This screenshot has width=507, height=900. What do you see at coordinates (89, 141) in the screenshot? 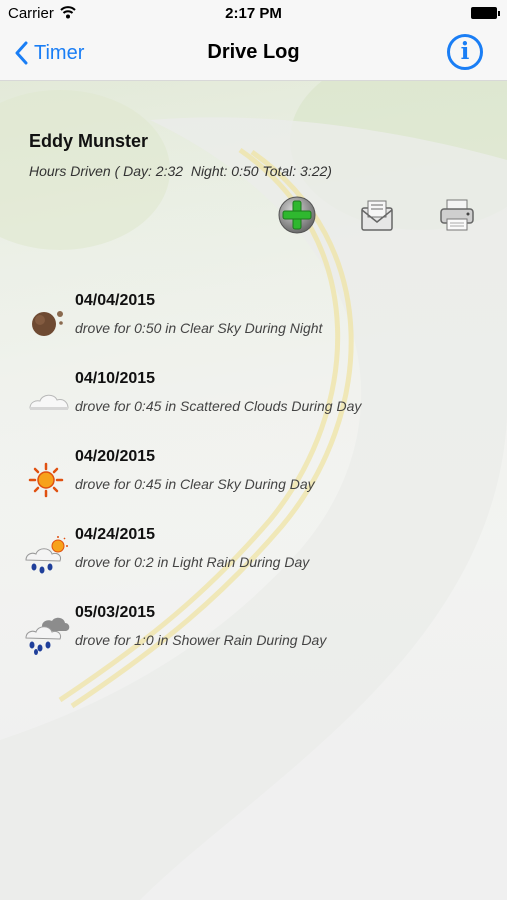
I see `driver-name: Eddy Munster` at bounding box center [89, 141].